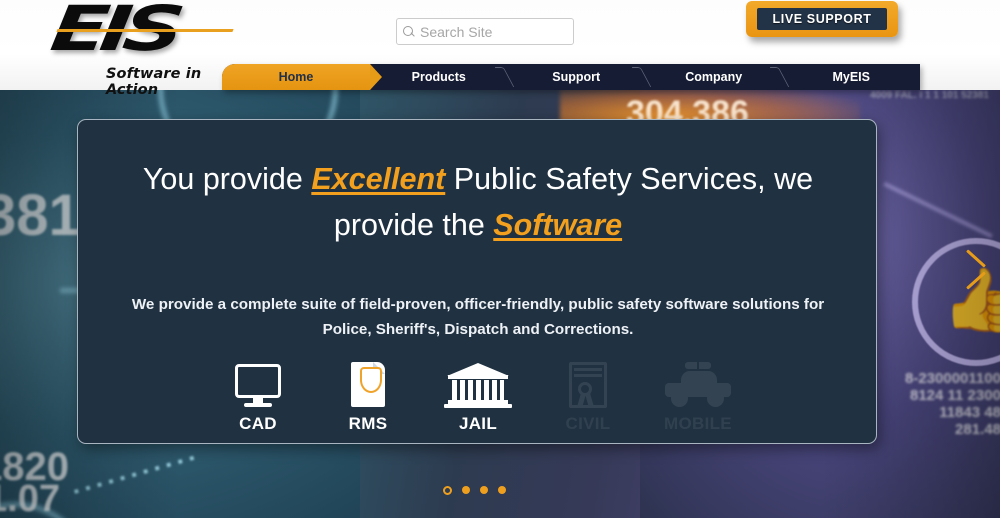 The height and width of the screenshot is (518, 1000). I want to click on document-badge-icon, so click(368, 385).